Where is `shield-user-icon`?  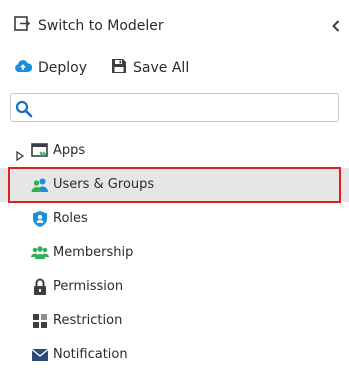 shield-user-icon is located at coordinates (40, 219).